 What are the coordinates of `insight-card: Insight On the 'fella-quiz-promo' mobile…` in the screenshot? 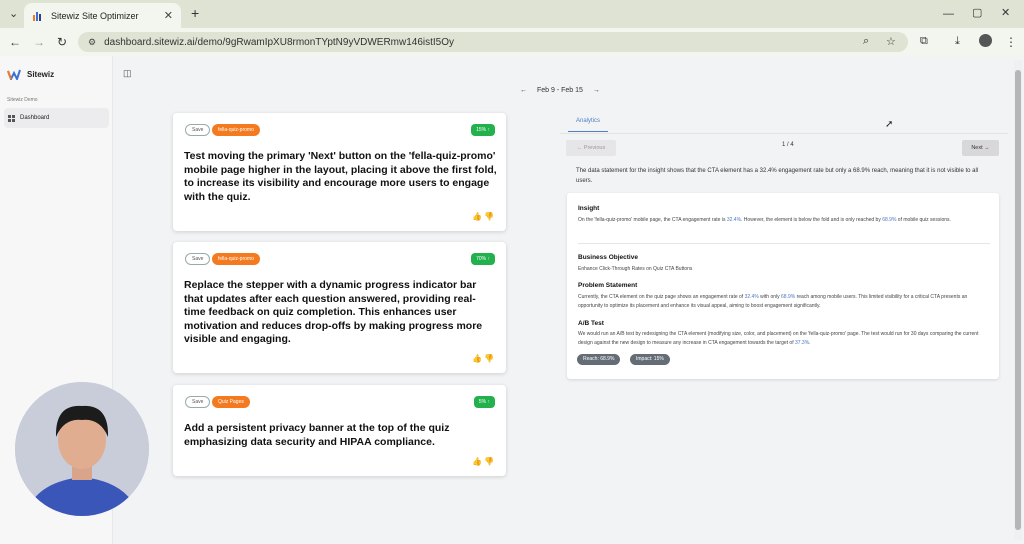 It's located at (783, 286).